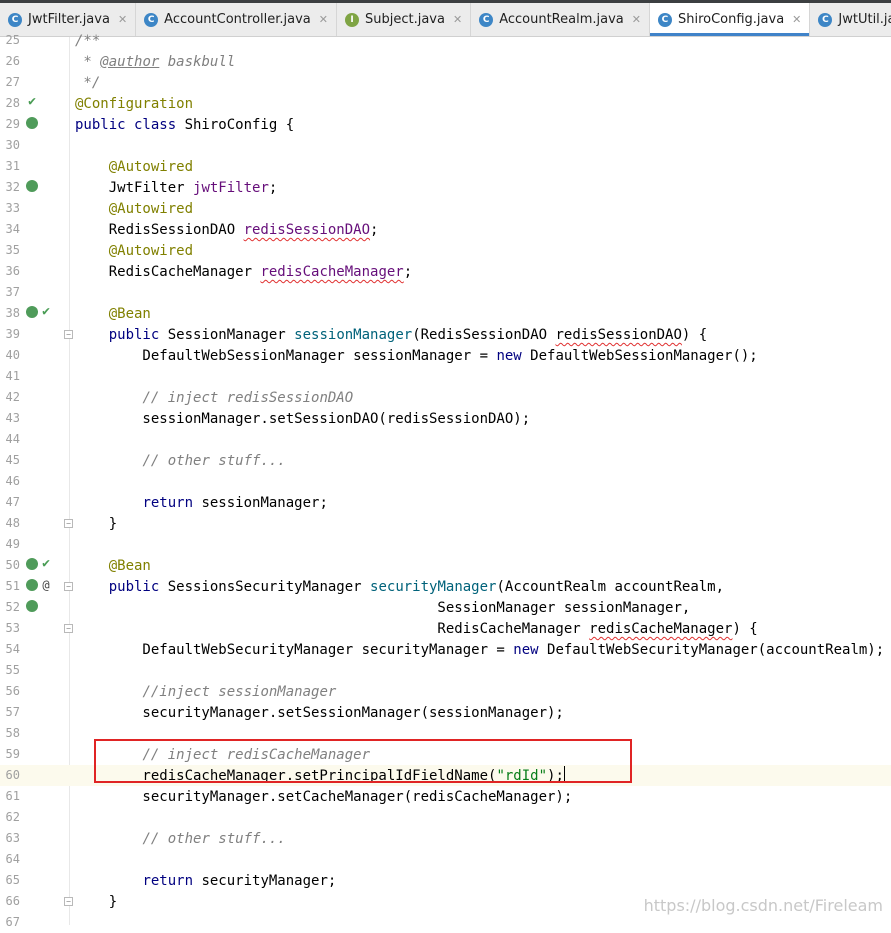 Image resolution: width=891 pixels, height=933 pixels. What do you see at coordinates (12, 481) in the screenshot?
I see `line-number: 46` at bounding box center [12, 481].